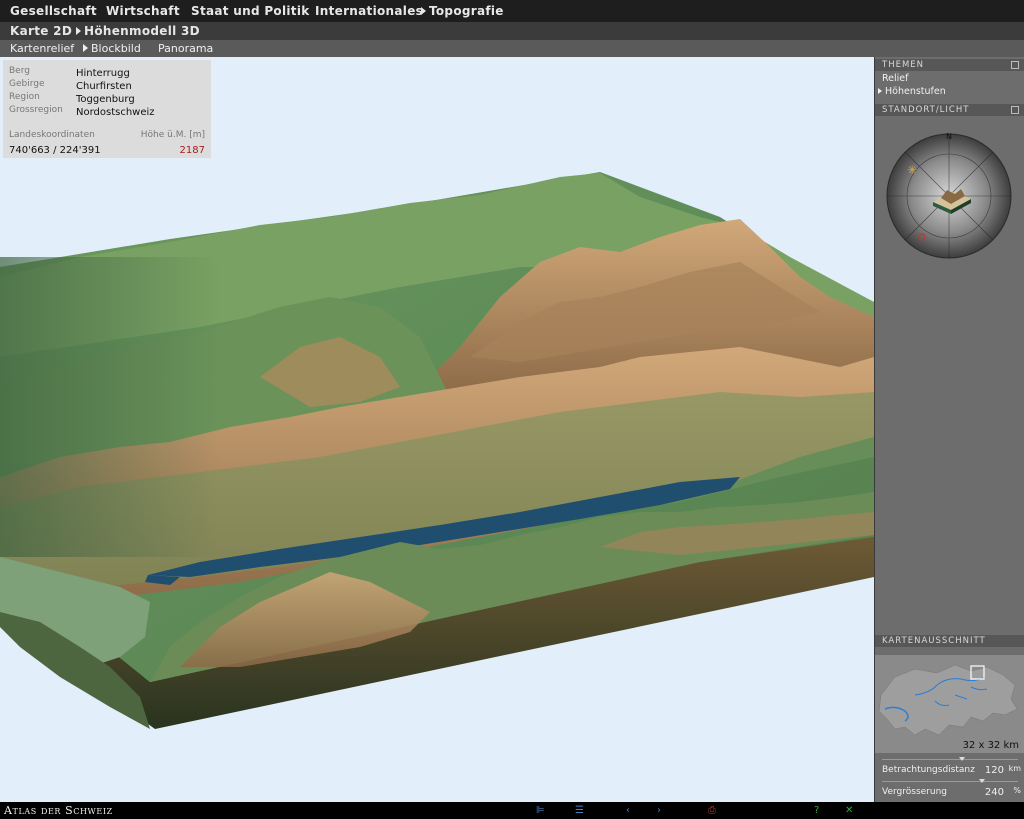 Image resolution: width=1024 pixels, height=819 pixels. What do you see at coordinates (895, 78) in the screenshot?
I see `theme-relief: Relief` at bounding box center [895, 78].